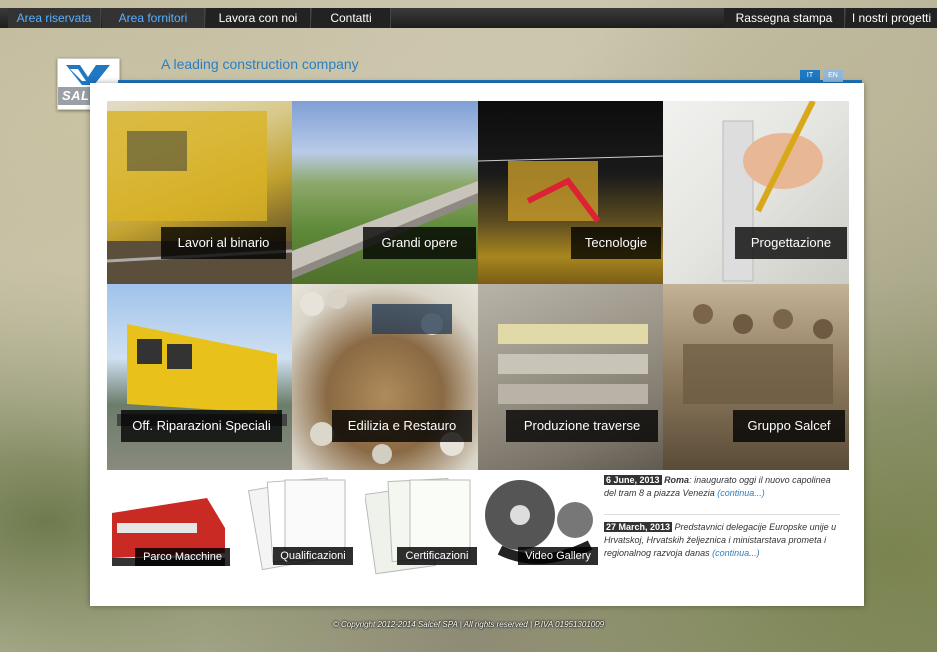  What do you see at coordinates (791, 243) in the screenshot?
I see `tile-label: Progettazione` at bounding box center [791, 243].